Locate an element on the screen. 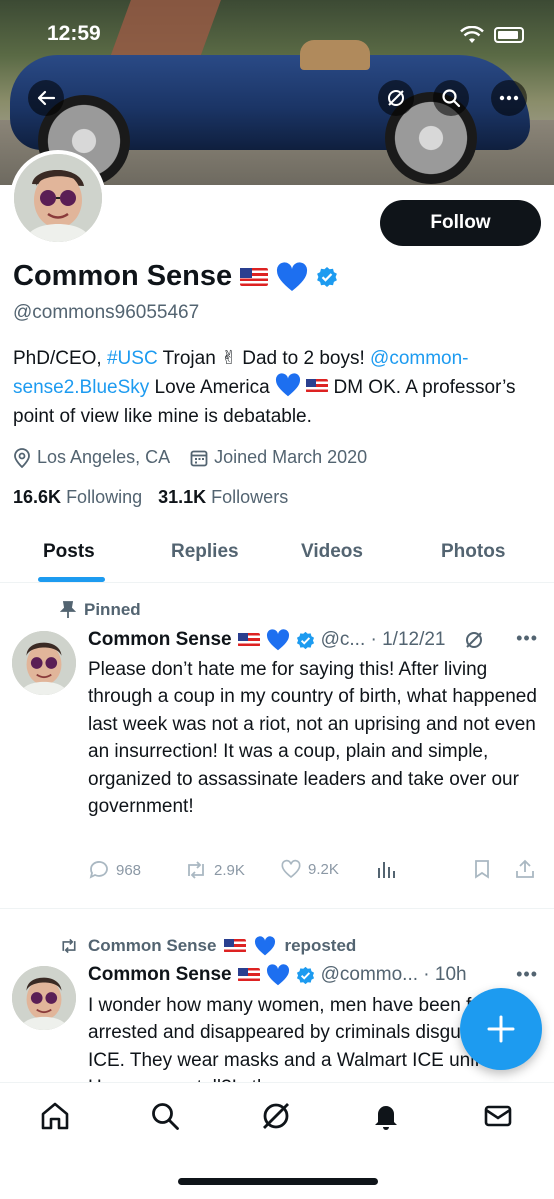 This screenshot has height=1199, width=554. share-icon is located at coordinates (525, 868).